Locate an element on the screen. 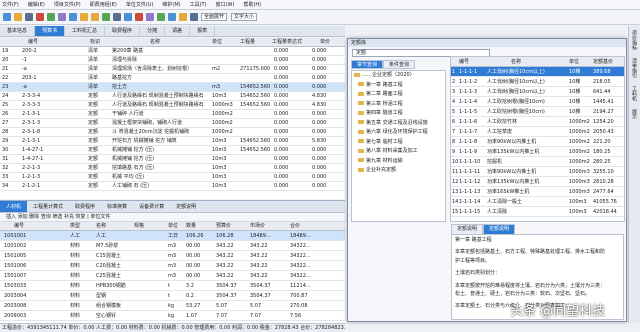  quota-col-unit: 单位 is located at coordinates (574, 62).